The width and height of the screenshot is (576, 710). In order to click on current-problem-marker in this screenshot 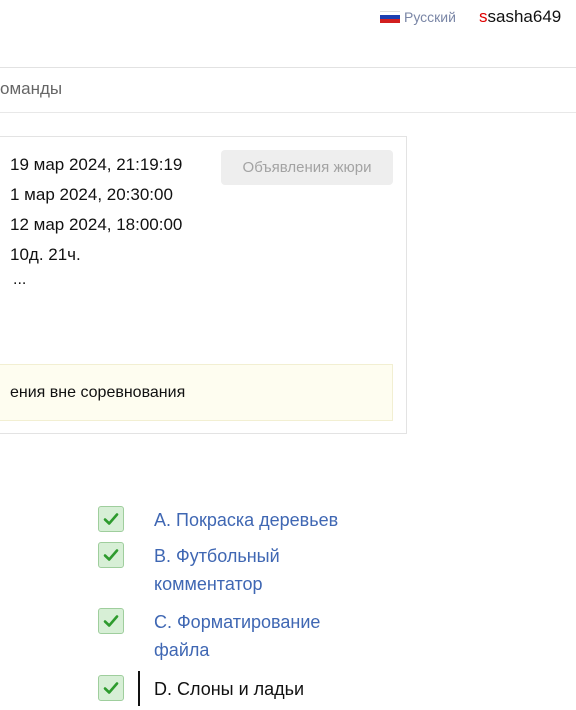, I will do `click(139, 688)`.